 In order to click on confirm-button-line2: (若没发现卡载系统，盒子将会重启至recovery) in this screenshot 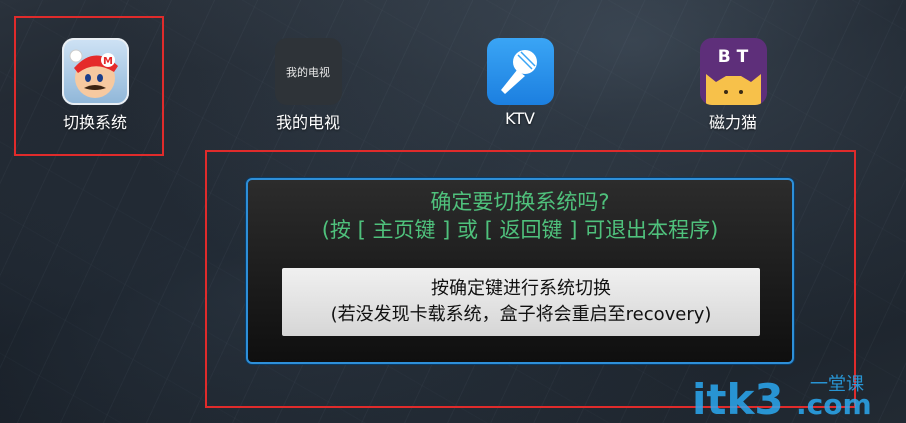, I will do `click(521, 314)`.